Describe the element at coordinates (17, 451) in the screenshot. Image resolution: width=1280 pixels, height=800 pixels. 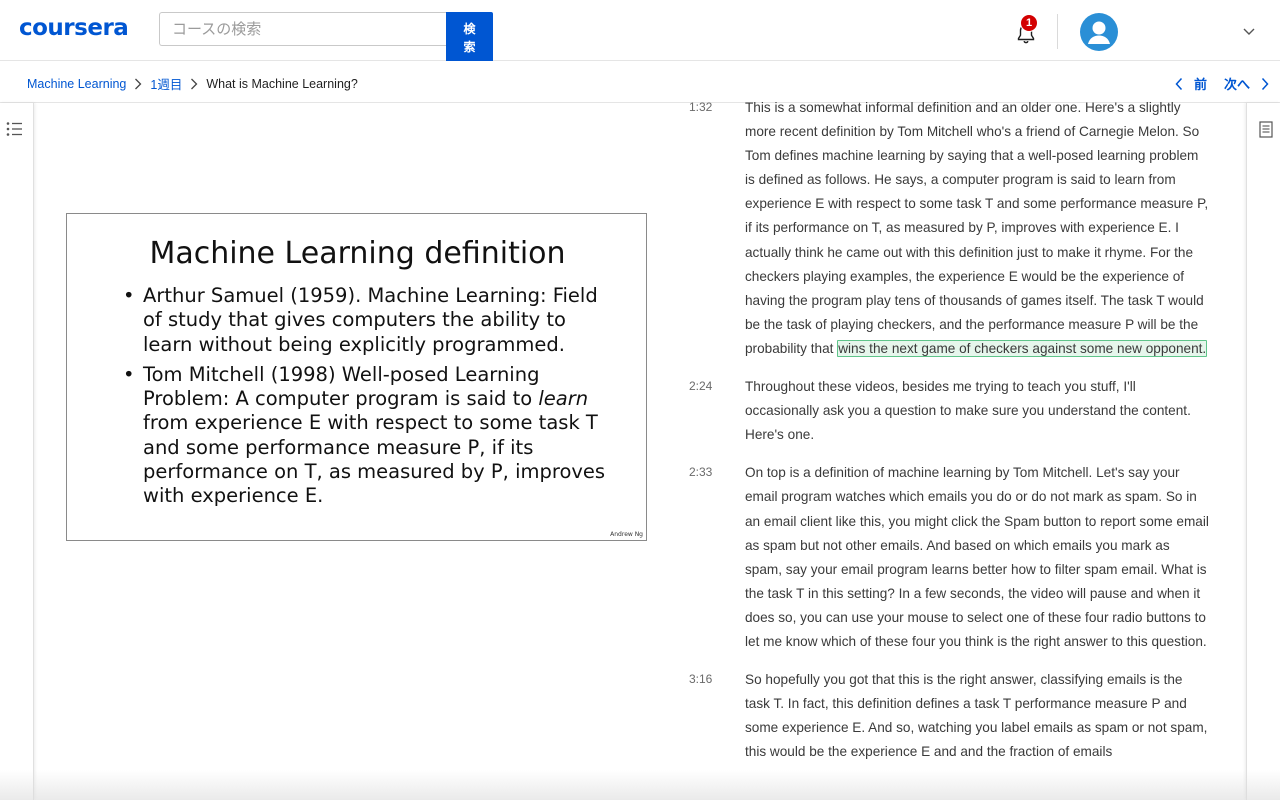
I see `left-sidebar-rail` at that location.